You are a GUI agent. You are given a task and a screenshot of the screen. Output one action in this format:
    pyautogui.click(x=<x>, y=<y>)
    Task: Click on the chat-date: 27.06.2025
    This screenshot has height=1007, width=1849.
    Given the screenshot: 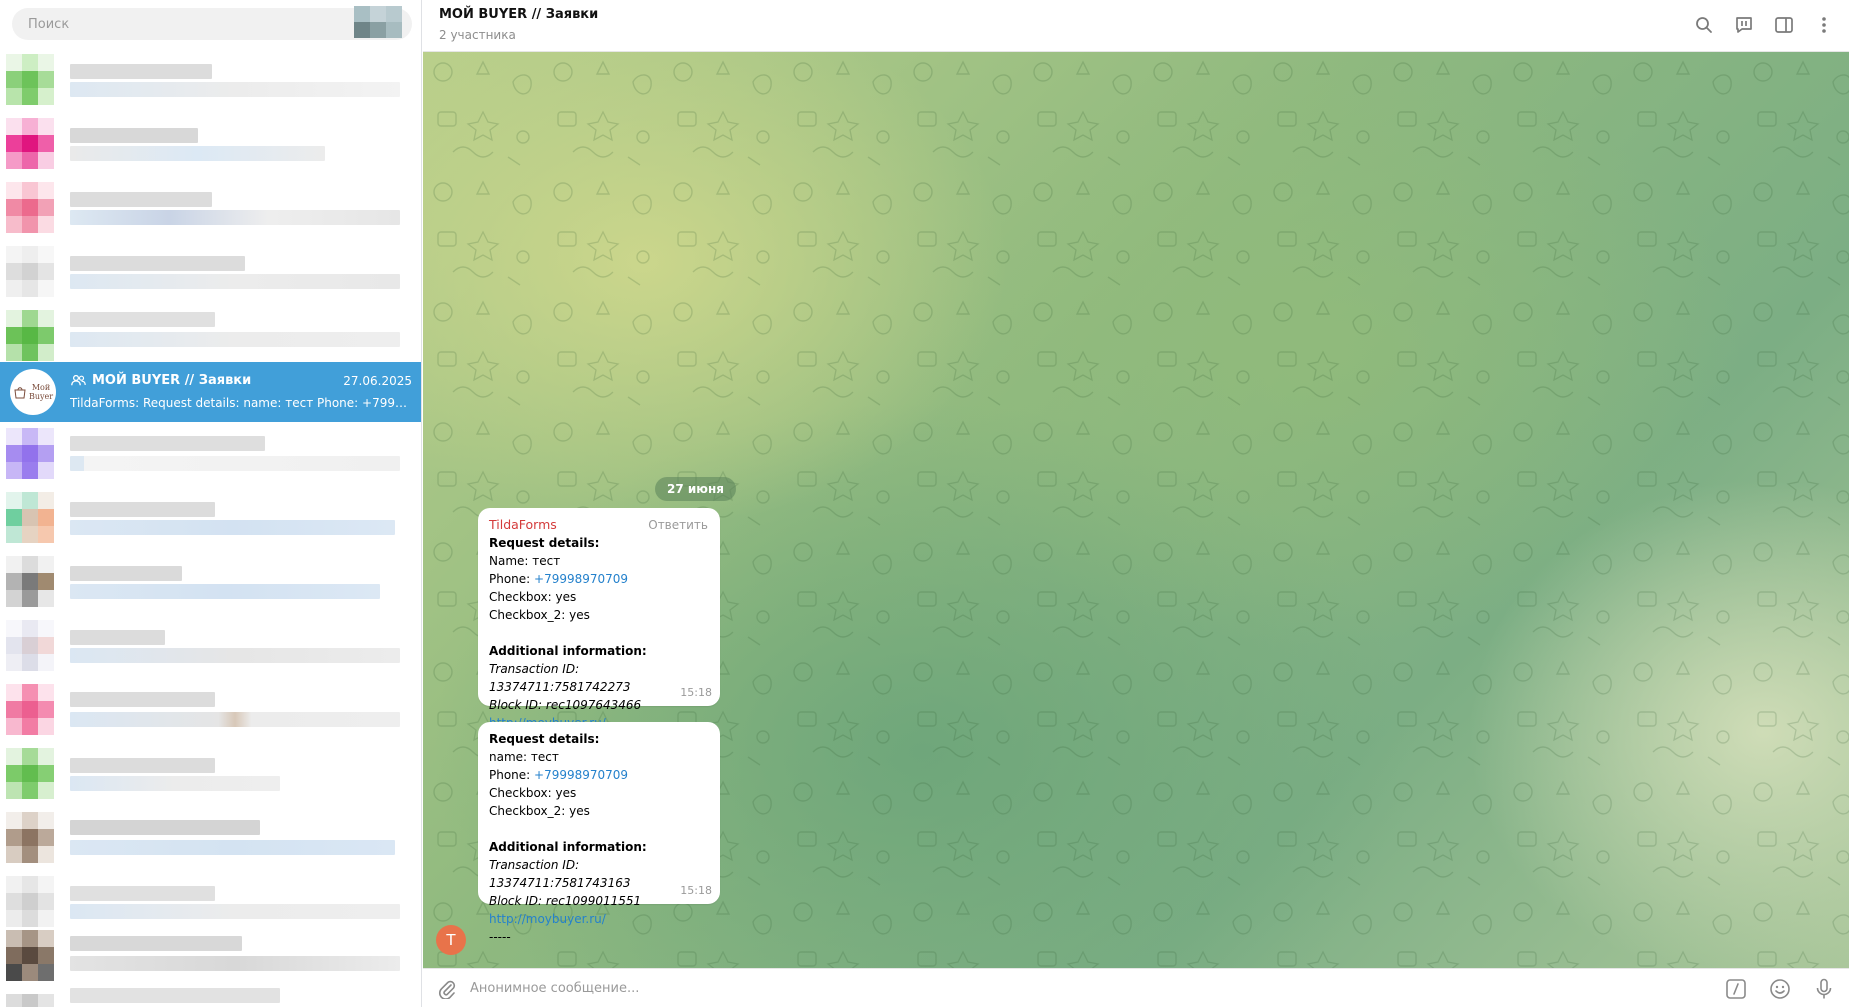 What is the action you would take?
    pyautogui.click(x=377, y=381)
    